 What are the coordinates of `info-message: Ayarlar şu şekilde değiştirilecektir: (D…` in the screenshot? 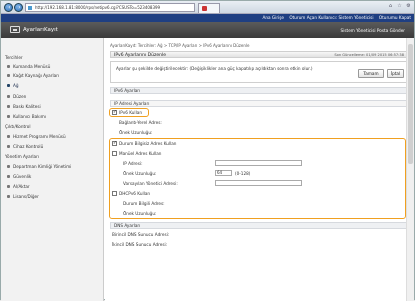 It's located at (214, 68).